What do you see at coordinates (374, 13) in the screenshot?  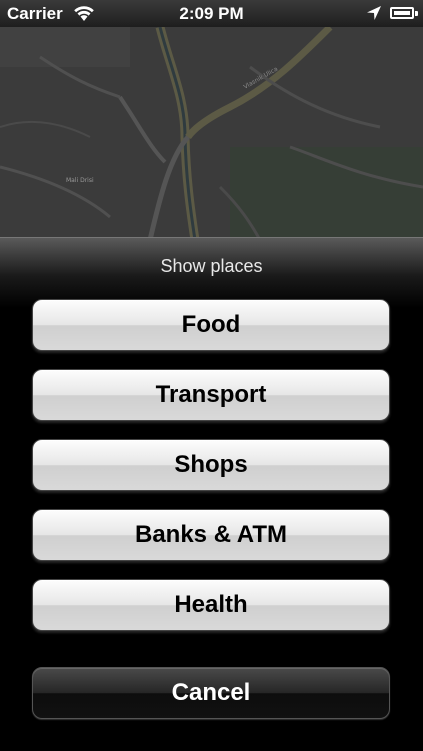 I see `location-arrow-icon` at bounding box center [374, 13].